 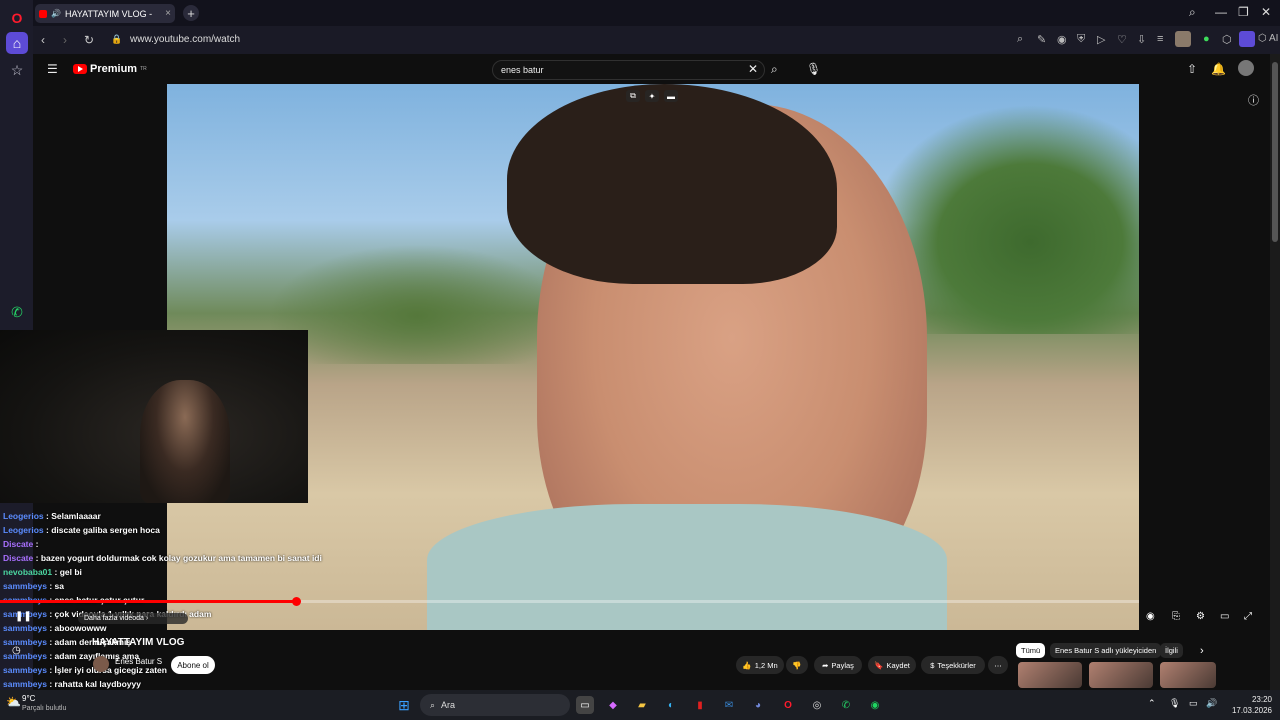 What do you see at coordinates (1041, 39) in the screenshot?
I see `edit-icon: ✎` at bounding box center [1041, 39].